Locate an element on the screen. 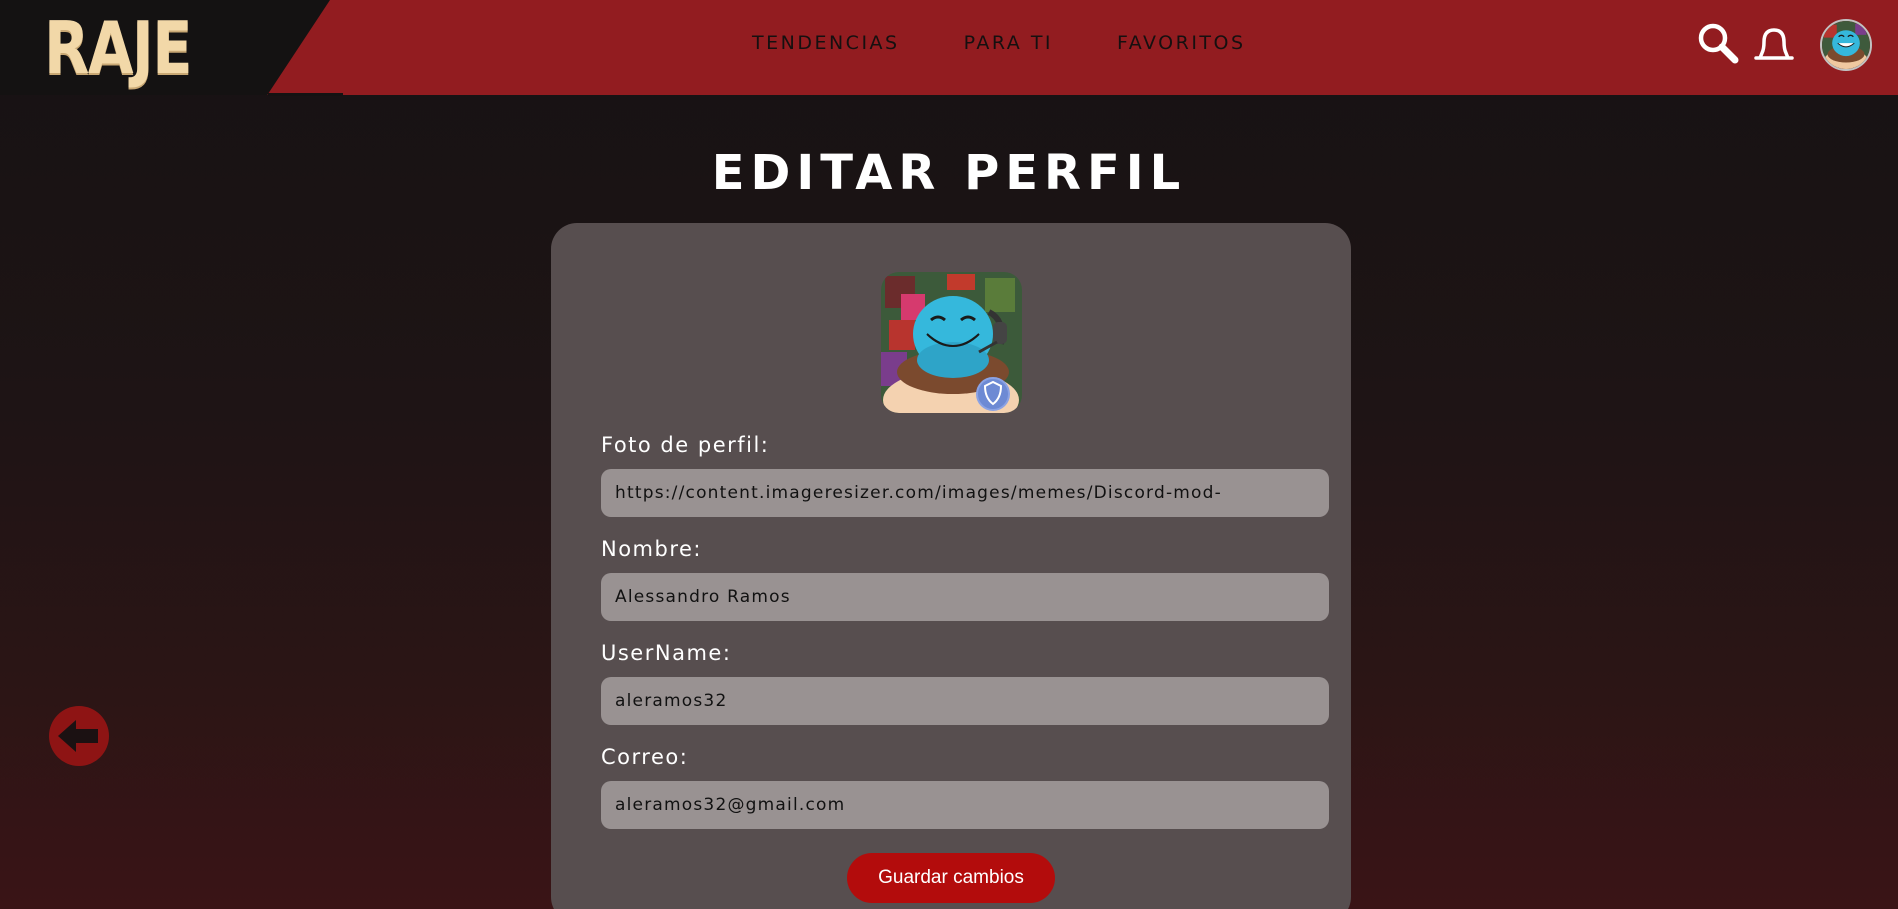  profile-photo-preview is located at coordinates (951, 342).